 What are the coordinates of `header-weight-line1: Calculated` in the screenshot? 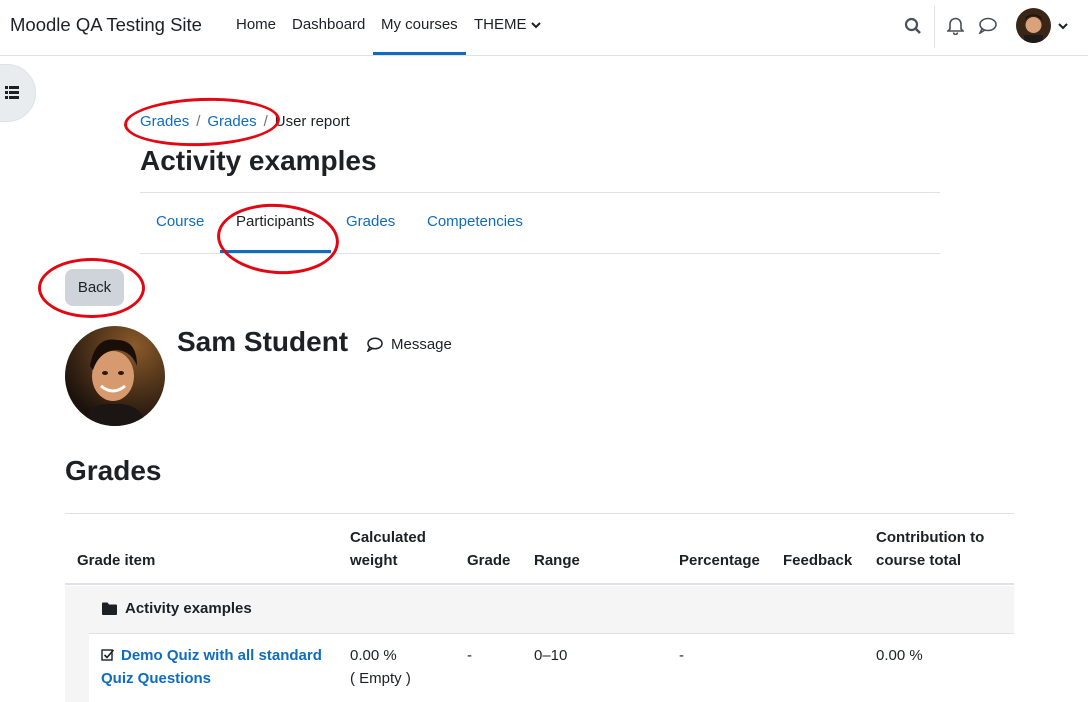 It's located at (388, 537).